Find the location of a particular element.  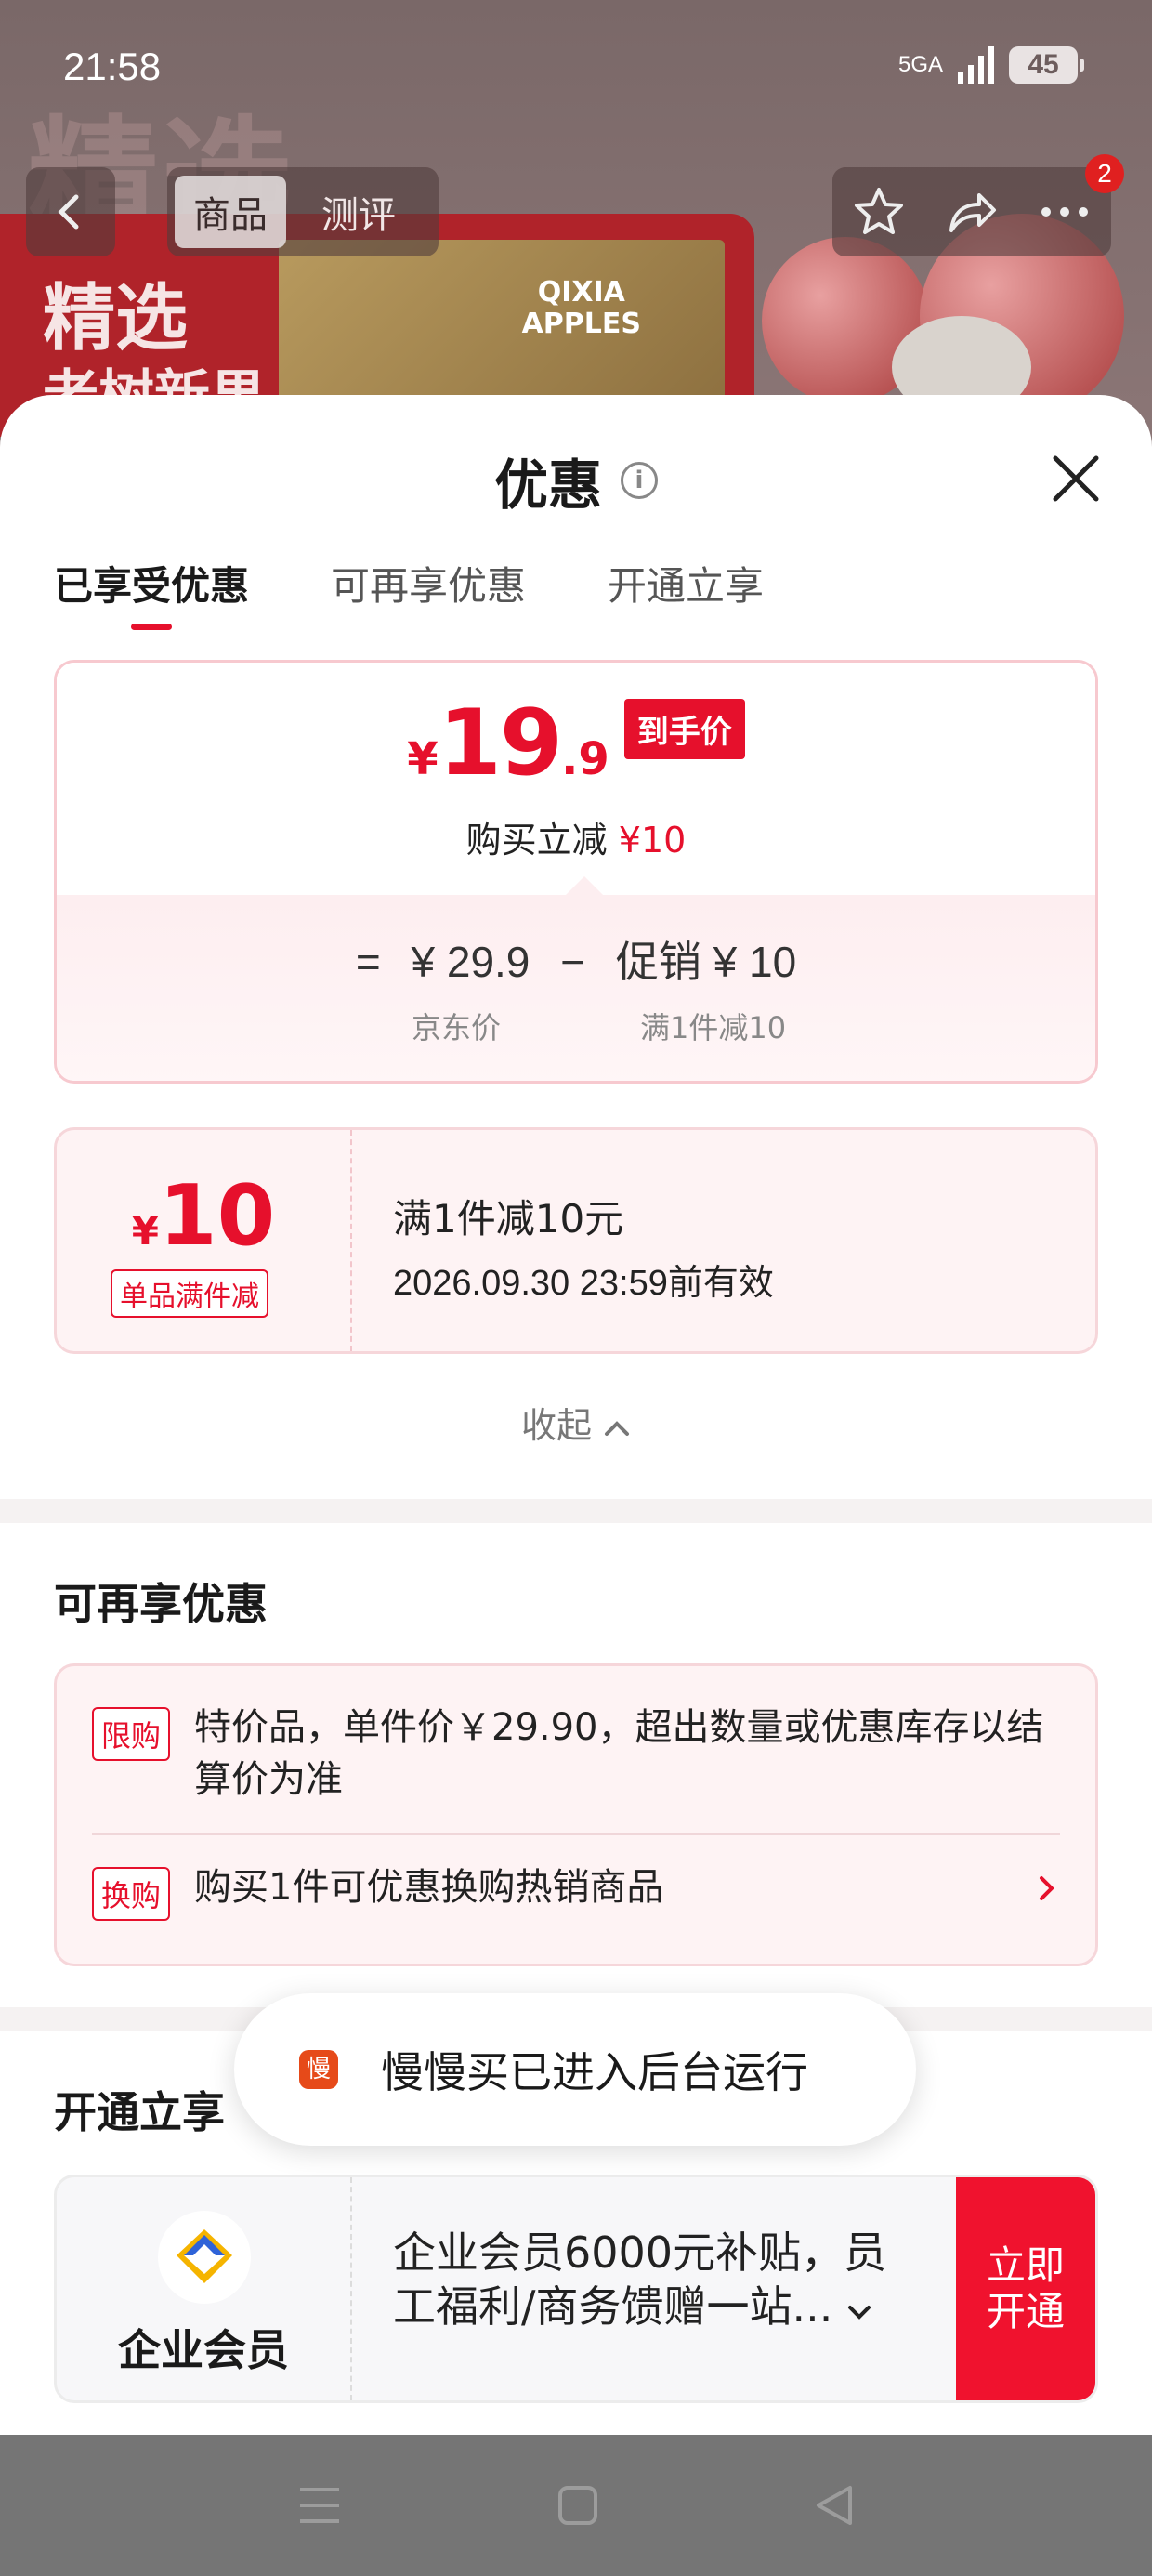

battery-icon: 45 is located at coordinates (1046, 65).